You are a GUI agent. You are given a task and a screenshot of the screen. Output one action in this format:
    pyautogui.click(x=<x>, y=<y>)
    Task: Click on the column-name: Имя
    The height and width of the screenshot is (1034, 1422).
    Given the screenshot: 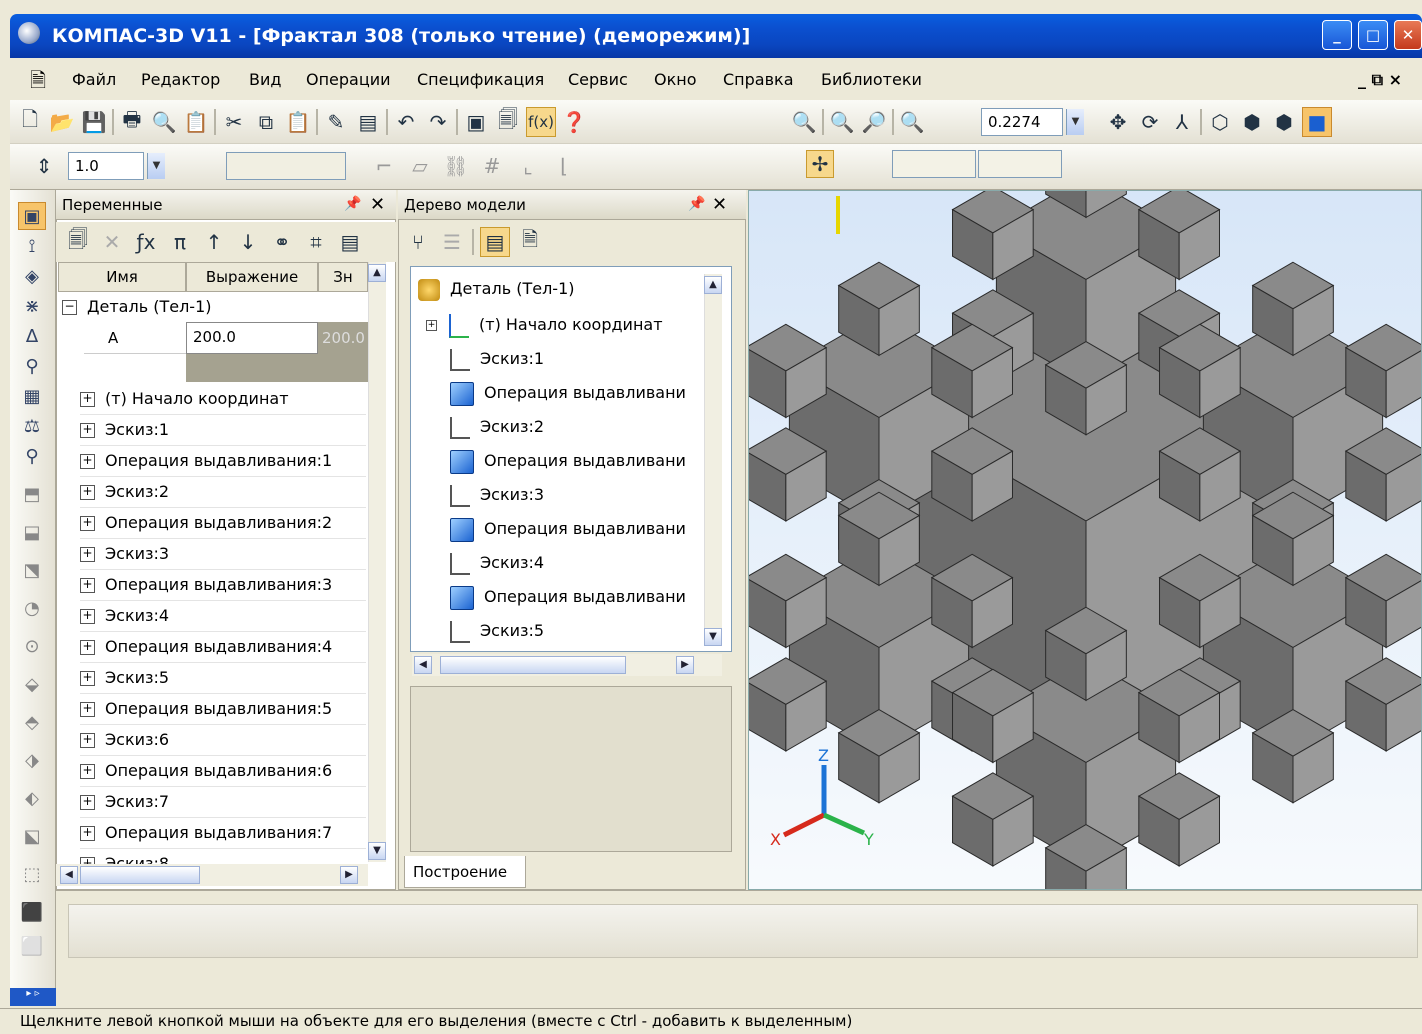 What is the action you would take?
    pyautogui.click(x=122, y=277)
    